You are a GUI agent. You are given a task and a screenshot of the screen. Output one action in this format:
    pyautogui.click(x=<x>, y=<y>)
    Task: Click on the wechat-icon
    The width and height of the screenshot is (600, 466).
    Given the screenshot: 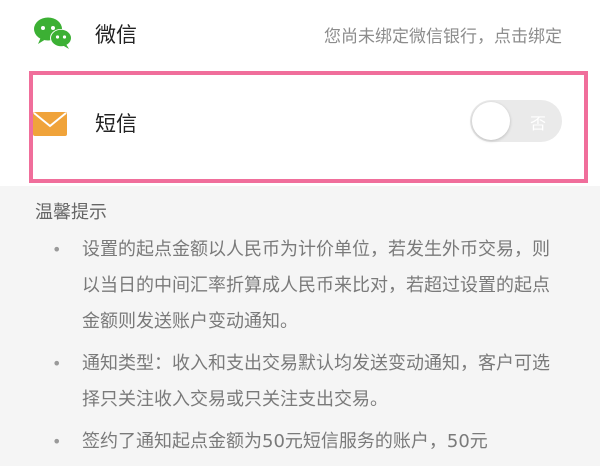 What is the action you would take?
    pyautogui.click(x=53, y=35)
    